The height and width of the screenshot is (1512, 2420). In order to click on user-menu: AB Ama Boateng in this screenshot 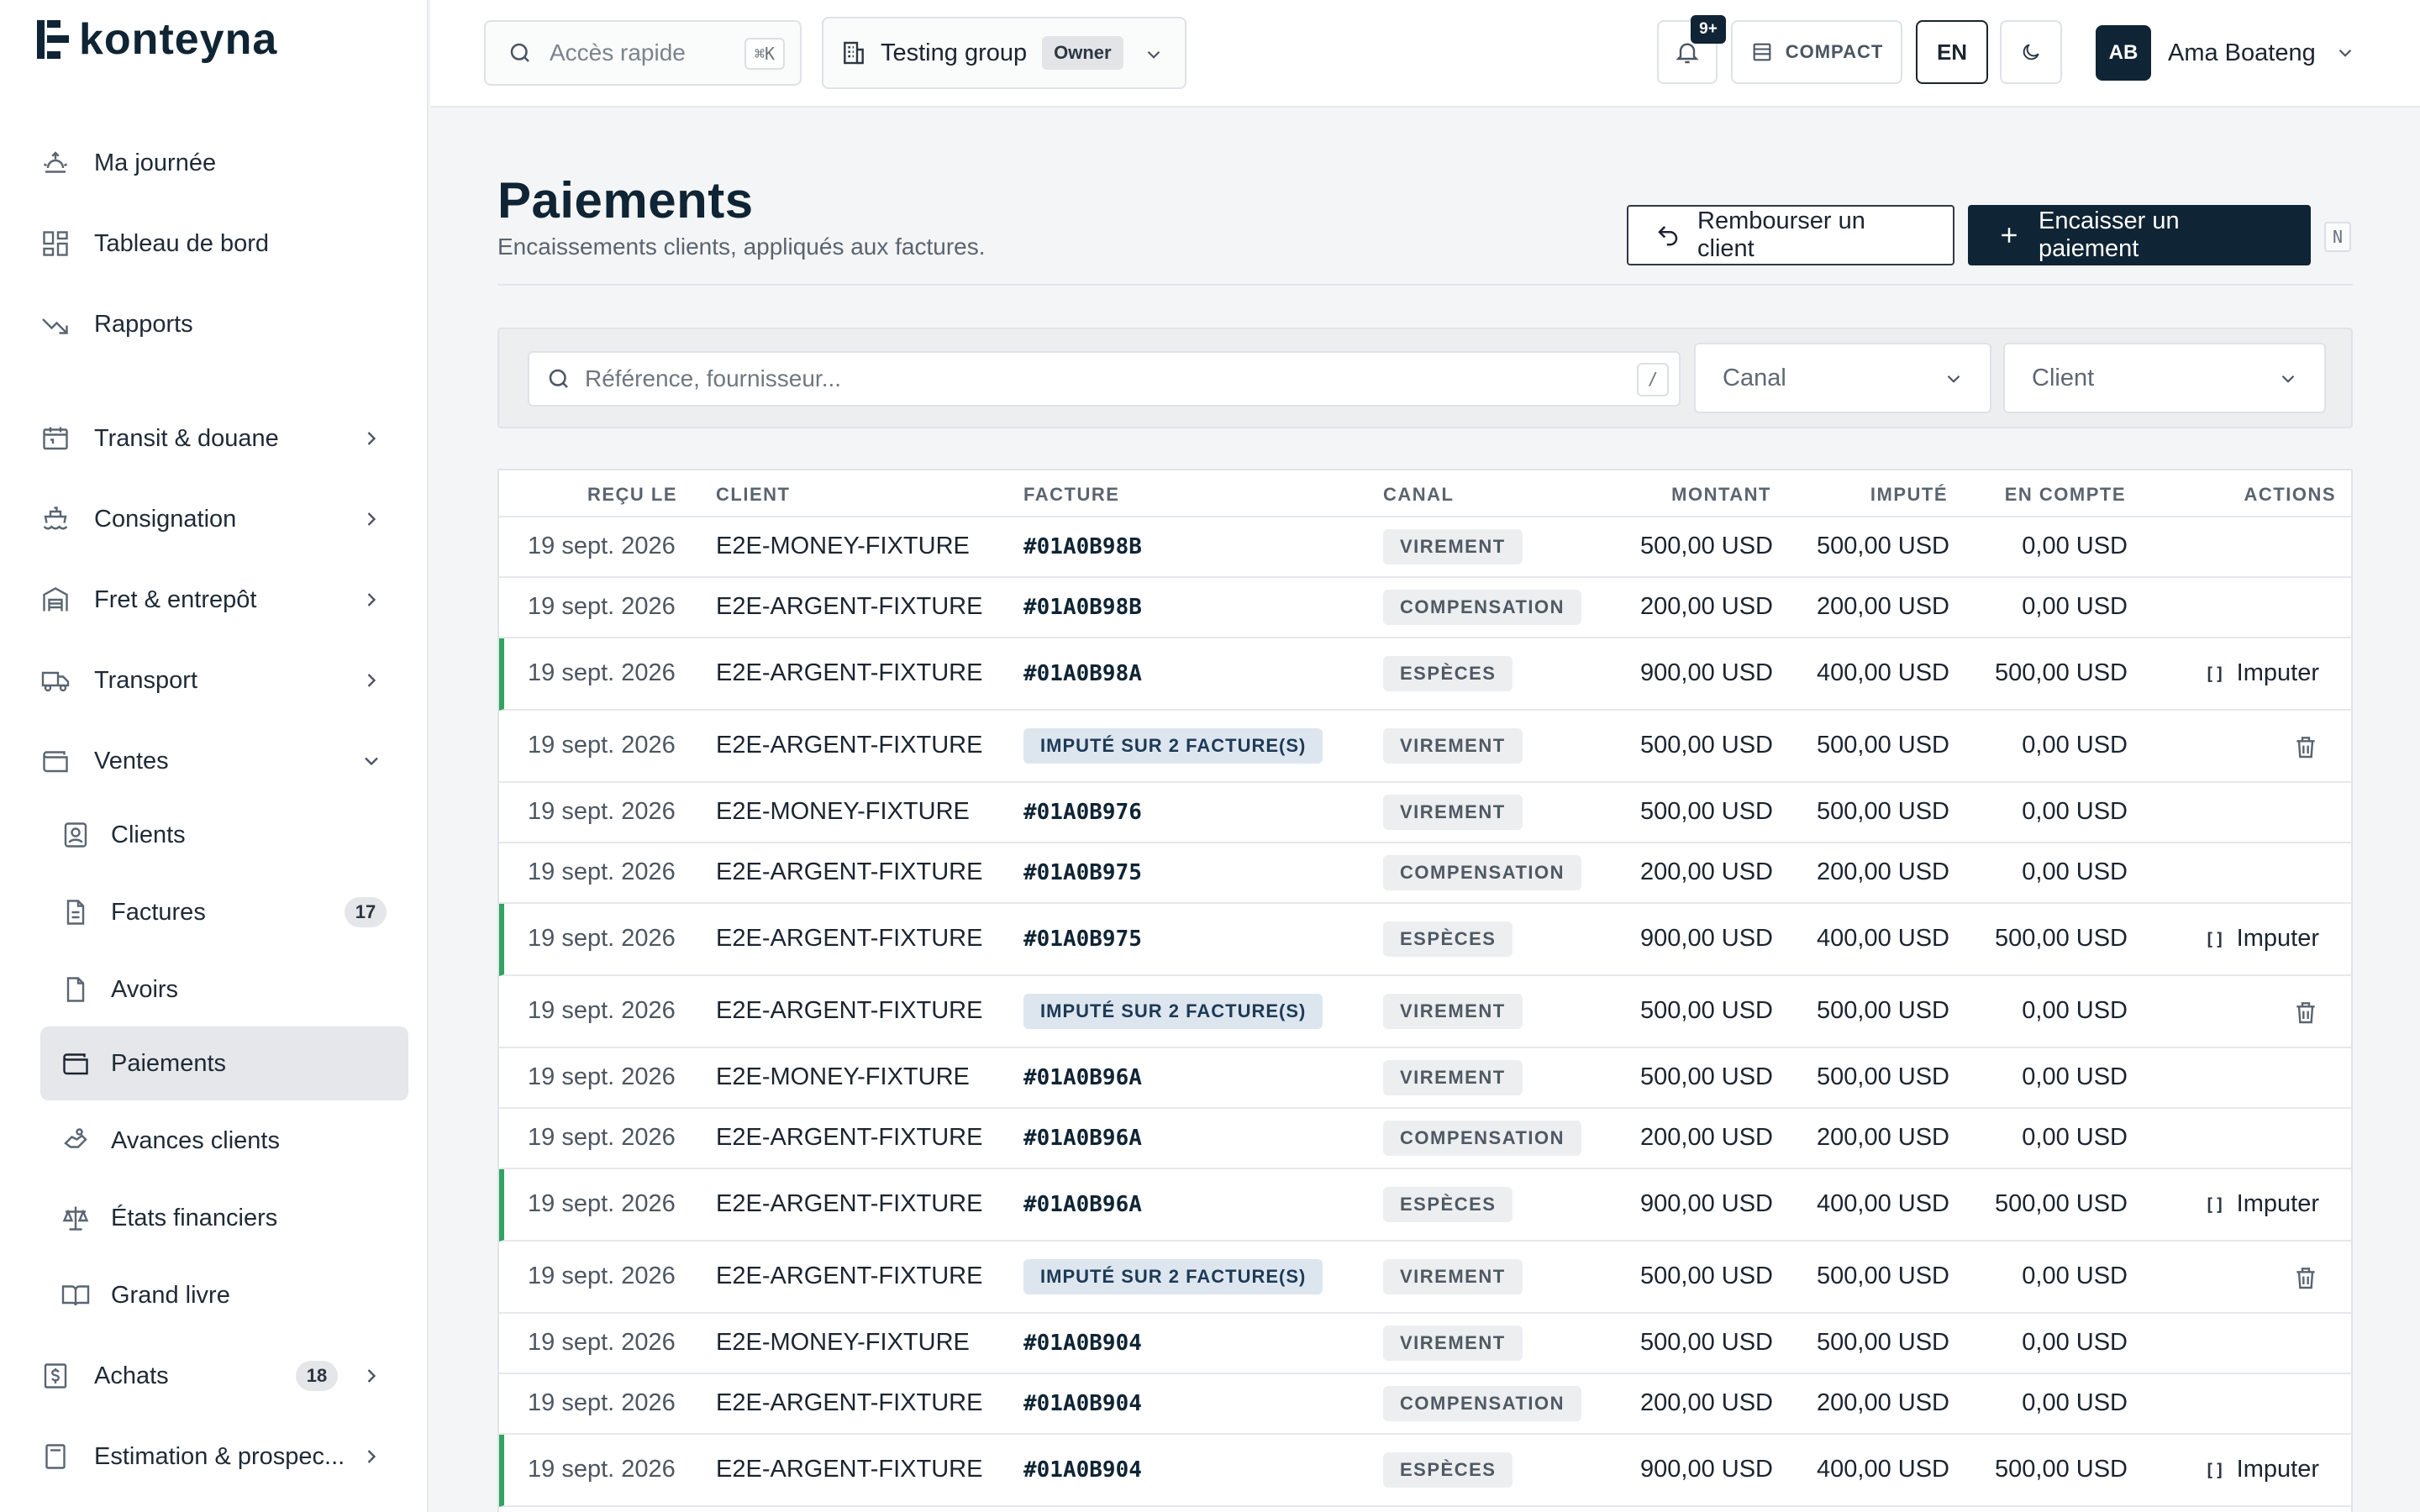, I will do `click(2226, 53)`.